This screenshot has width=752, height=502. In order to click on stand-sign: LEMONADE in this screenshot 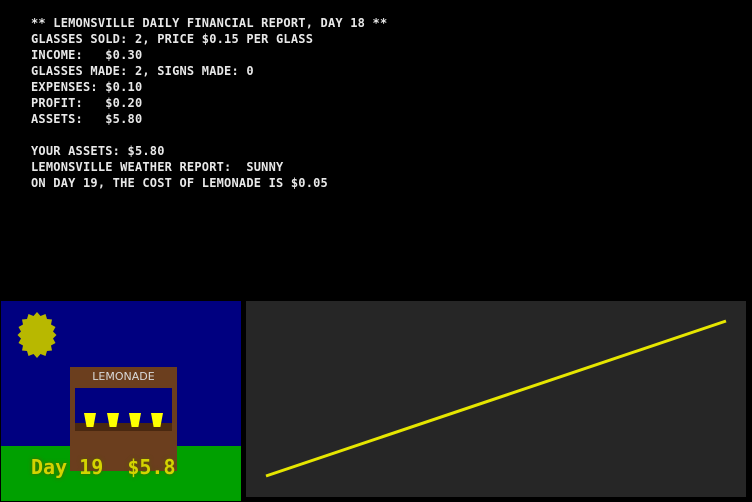, I will do `click(123, 376)`.